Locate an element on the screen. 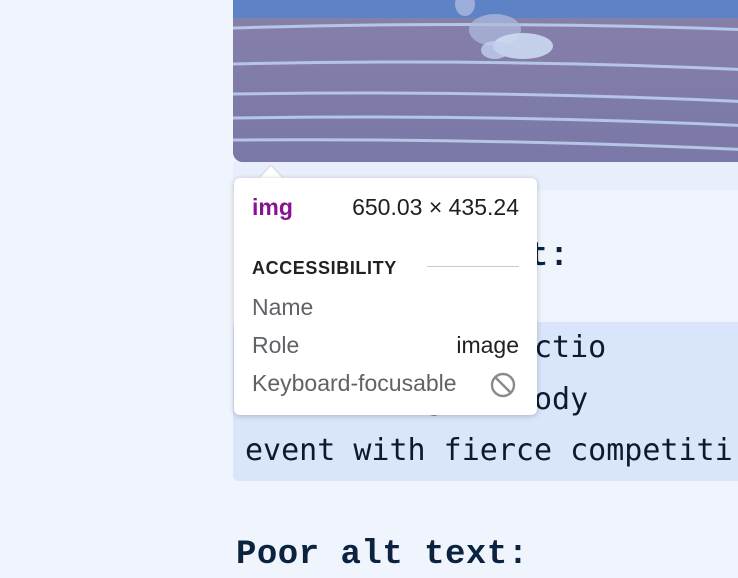  role-value: image is located at coordinates (487, 345).